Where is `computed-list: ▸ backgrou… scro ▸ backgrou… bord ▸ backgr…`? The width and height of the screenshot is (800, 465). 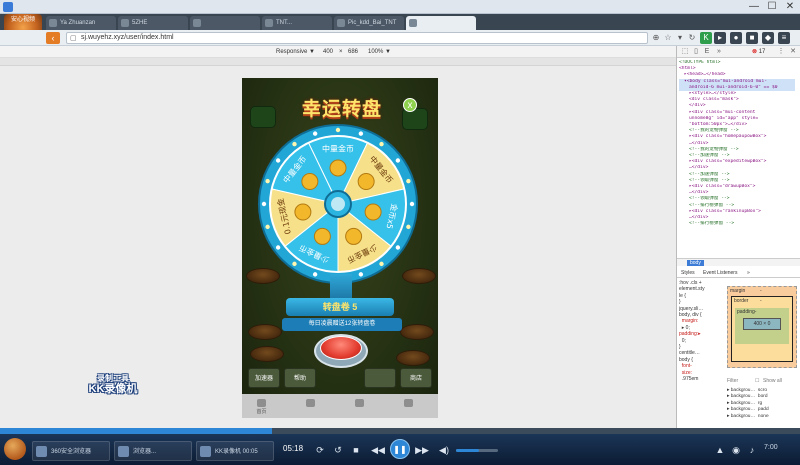 computed-list: ▸ backgrou… scro ▸ backgrou… bord ▸ backgr… is located at coordinates (763, 408).